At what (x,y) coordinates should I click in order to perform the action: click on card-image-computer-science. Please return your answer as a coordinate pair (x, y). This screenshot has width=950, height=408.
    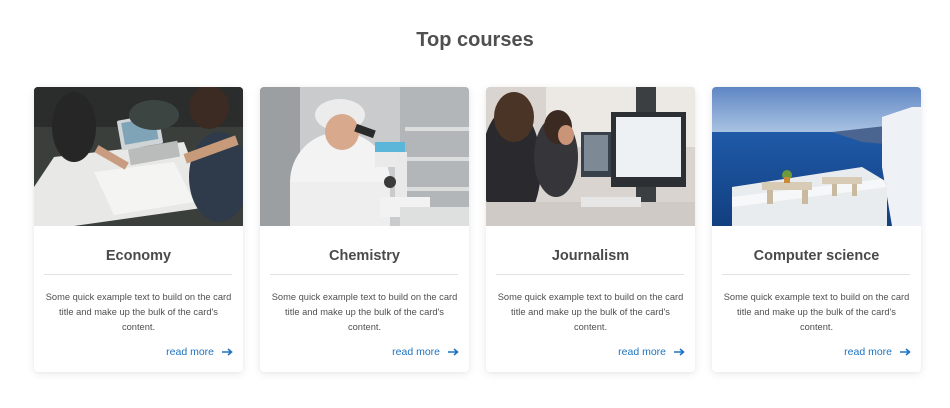
    Looking at the image, I should click on (816, 156).